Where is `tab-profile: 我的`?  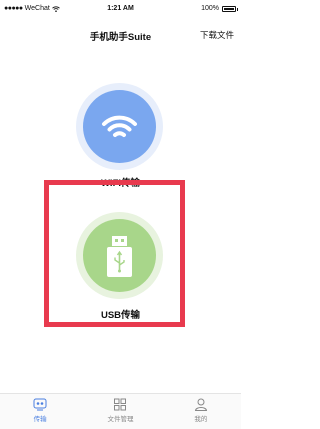 tab-profile: 我的 is located at coordinates (201, 411).